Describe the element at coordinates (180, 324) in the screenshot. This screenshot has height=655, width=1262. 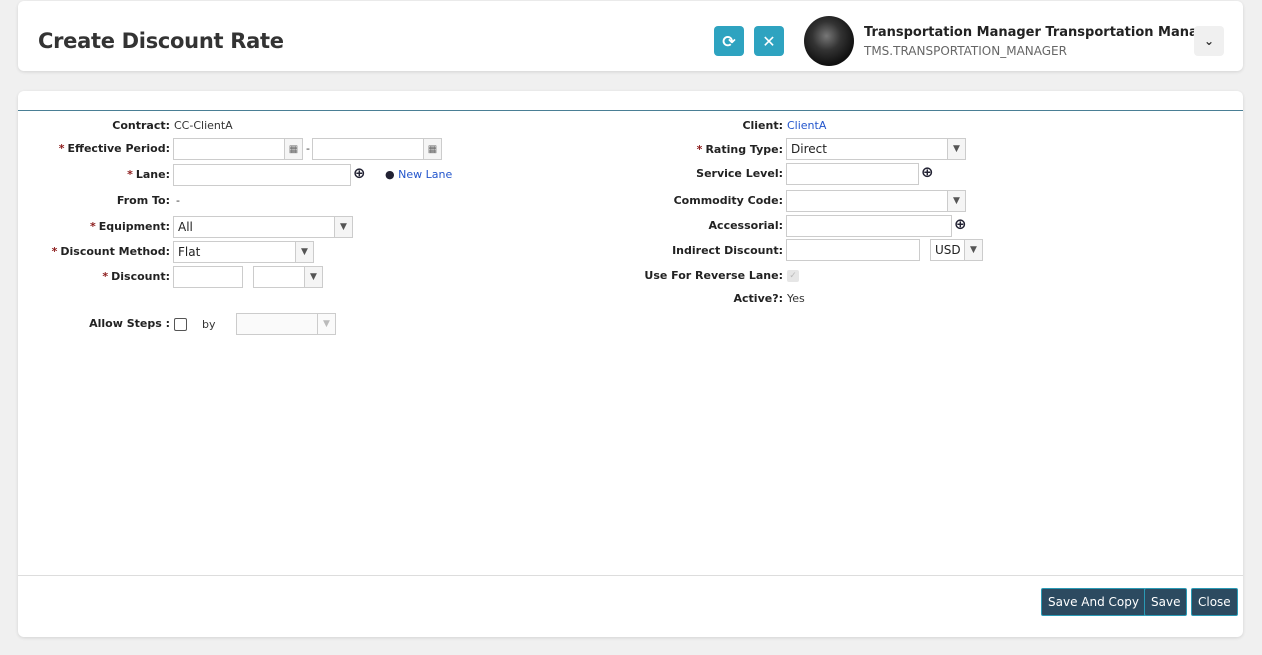
I see `allow-steps-checkbox` at that location.